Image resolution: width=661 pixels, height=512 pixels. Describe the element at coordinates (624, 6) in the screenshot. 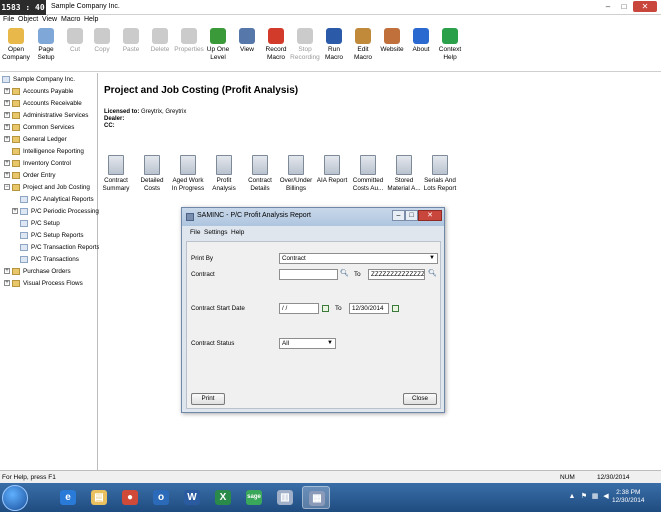

I see `maximize-button: □` at that location.